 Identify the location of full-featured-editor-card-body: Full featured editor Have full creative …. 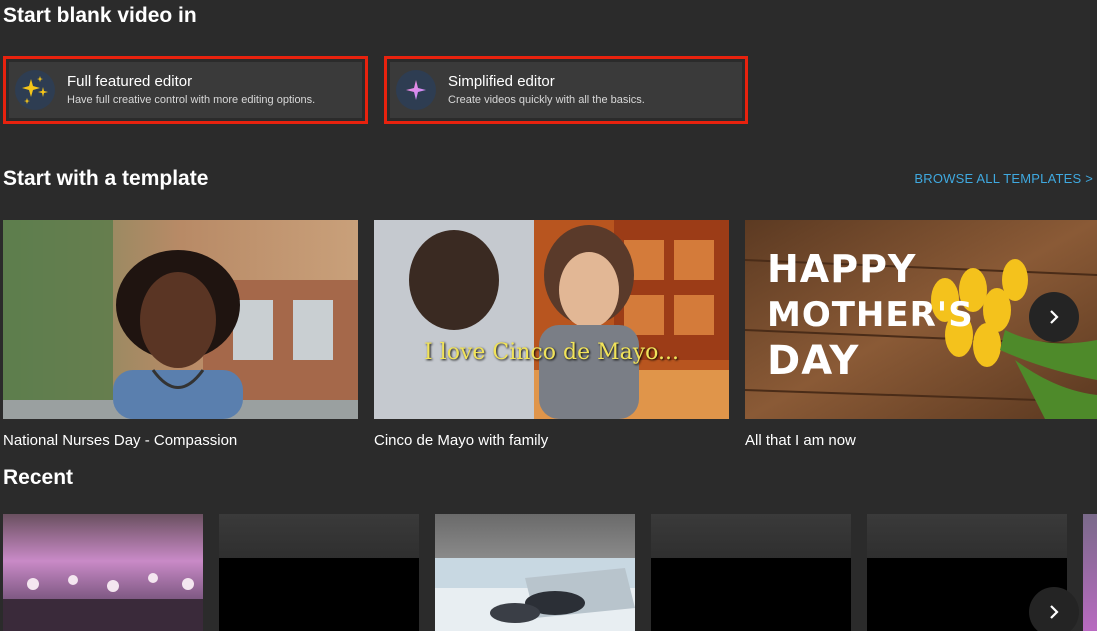
(185, 90).